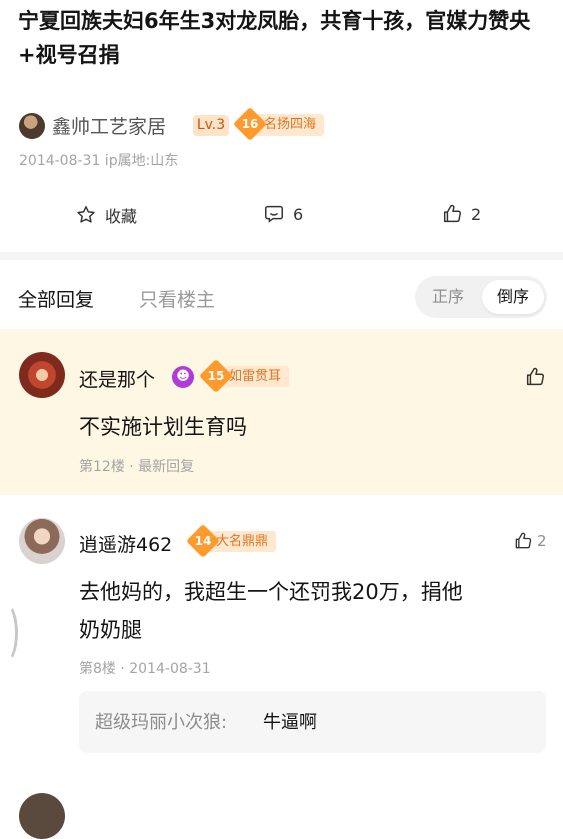 The width and height of the screenshot is (563, 839). I want to click on tab-owner-only: 只看楼主, so click(177, 298).